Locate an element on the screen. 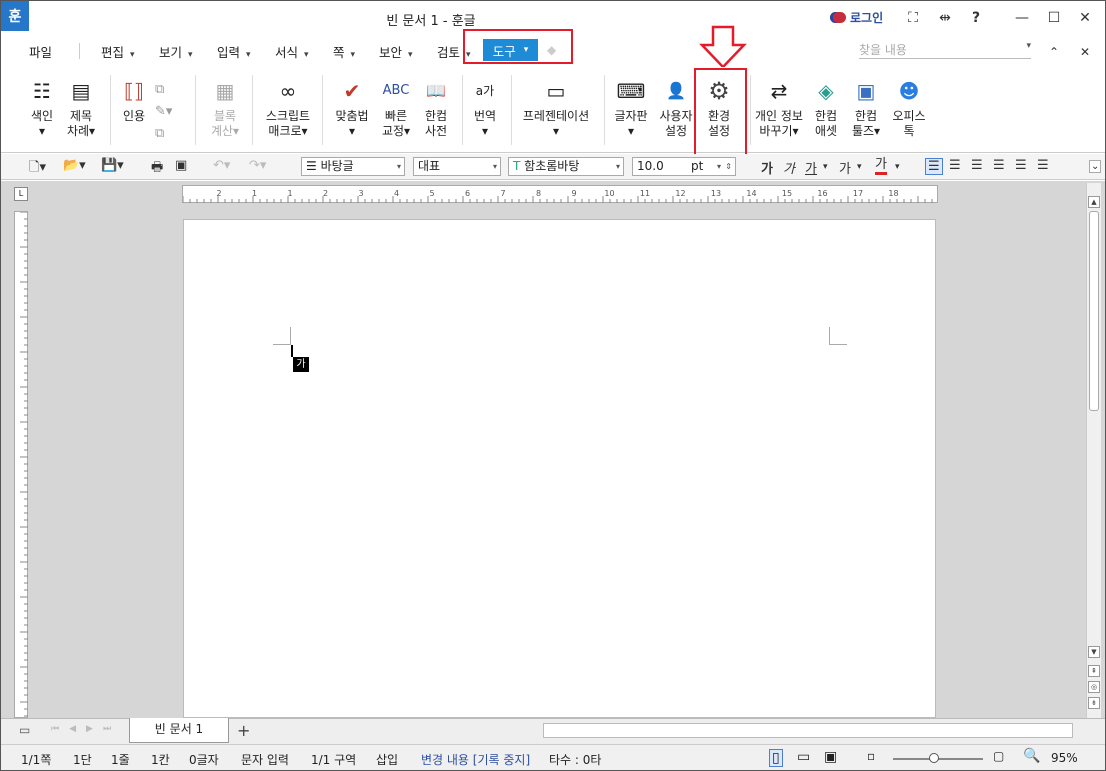 This screenshot has width=1106, height=771. ribbon-index-button: ☷ 색인 ▾ is located at coordinates (42, 106).